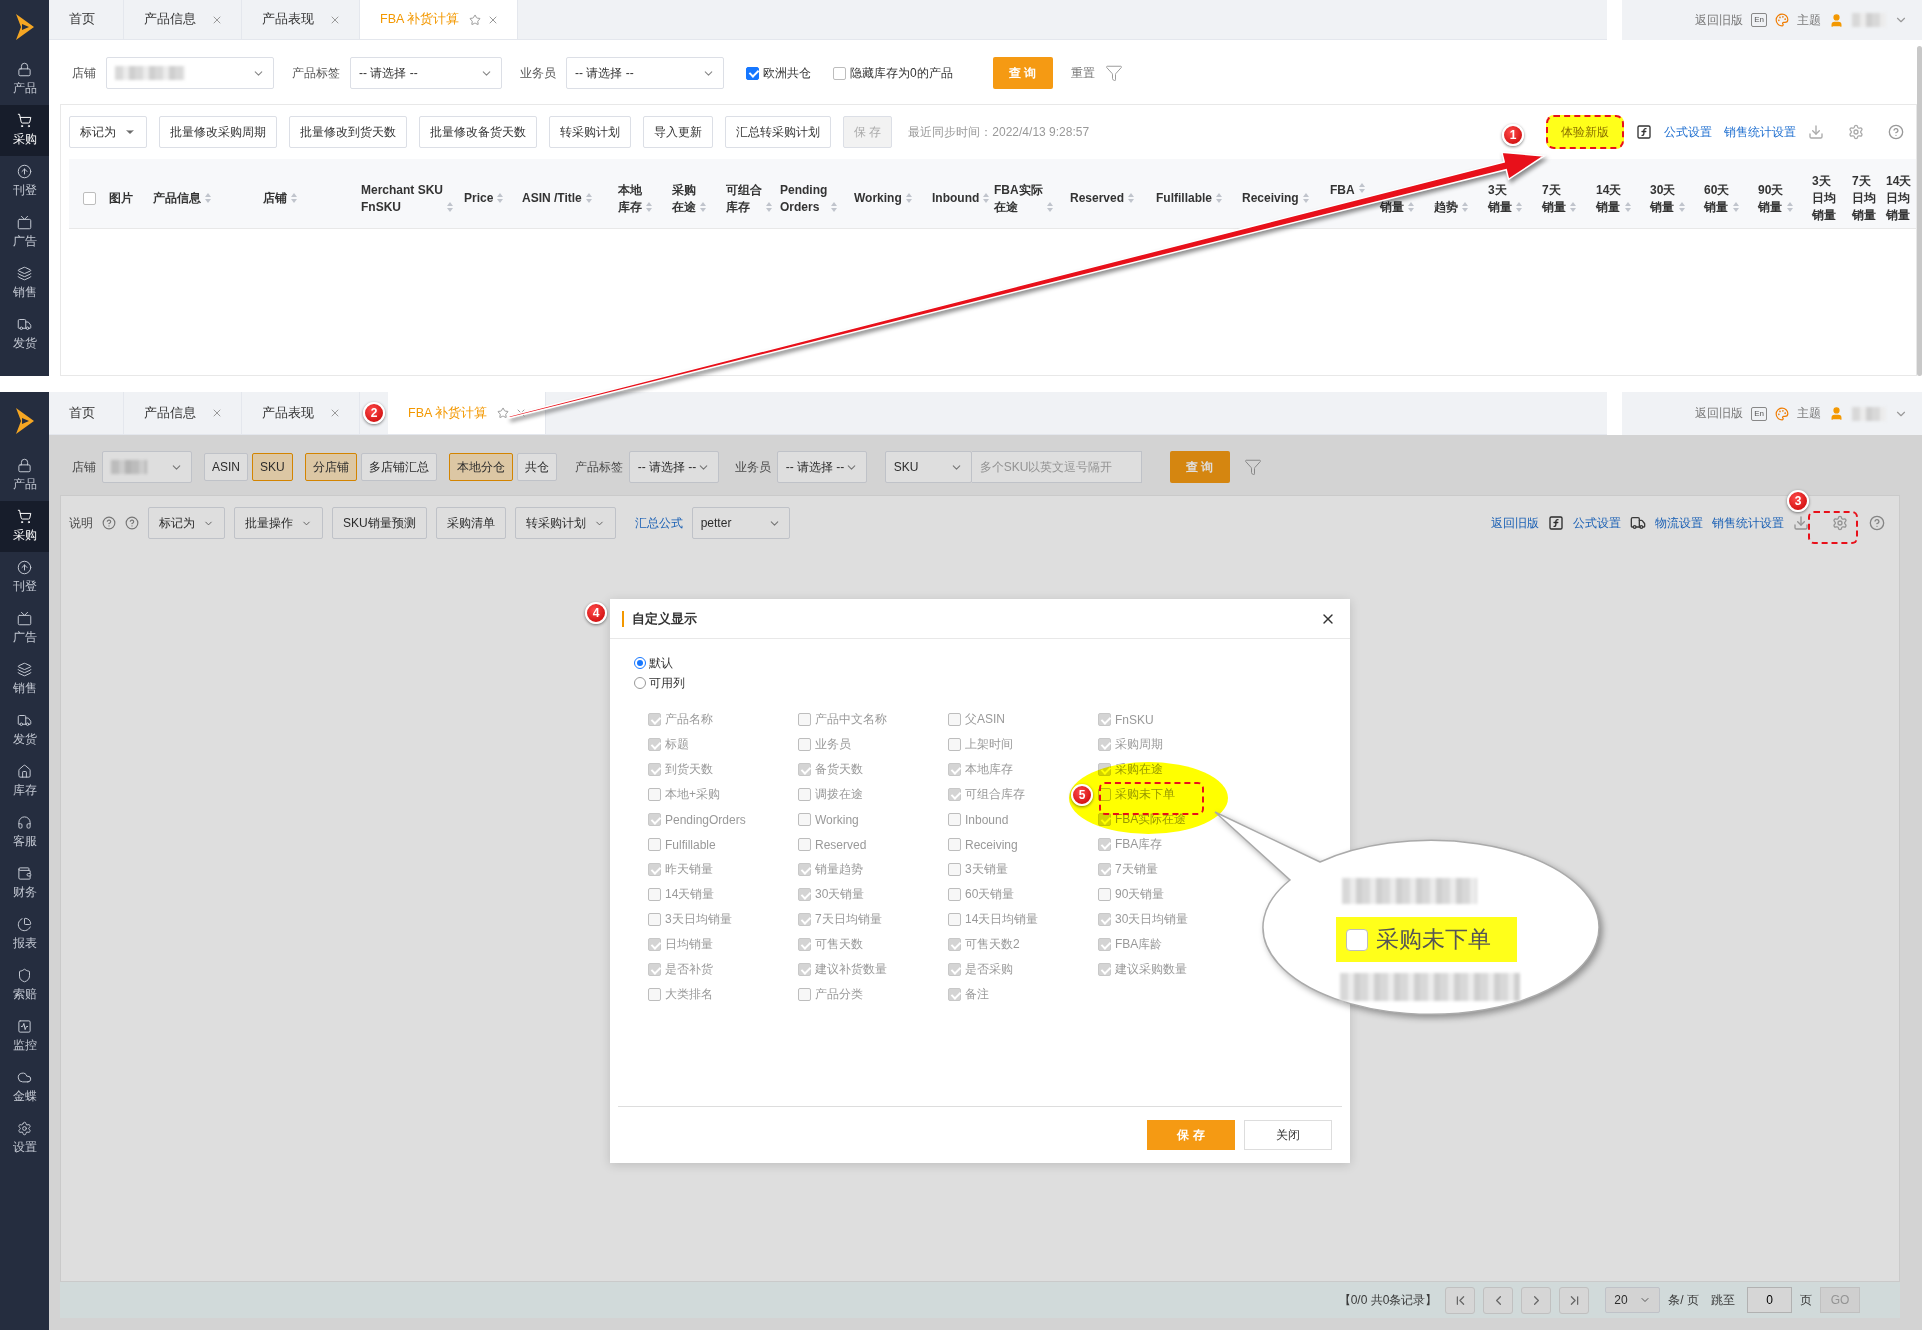  Describe the element at coordinates (335, 413) in the screenshot. I see `close-icon` at that location.